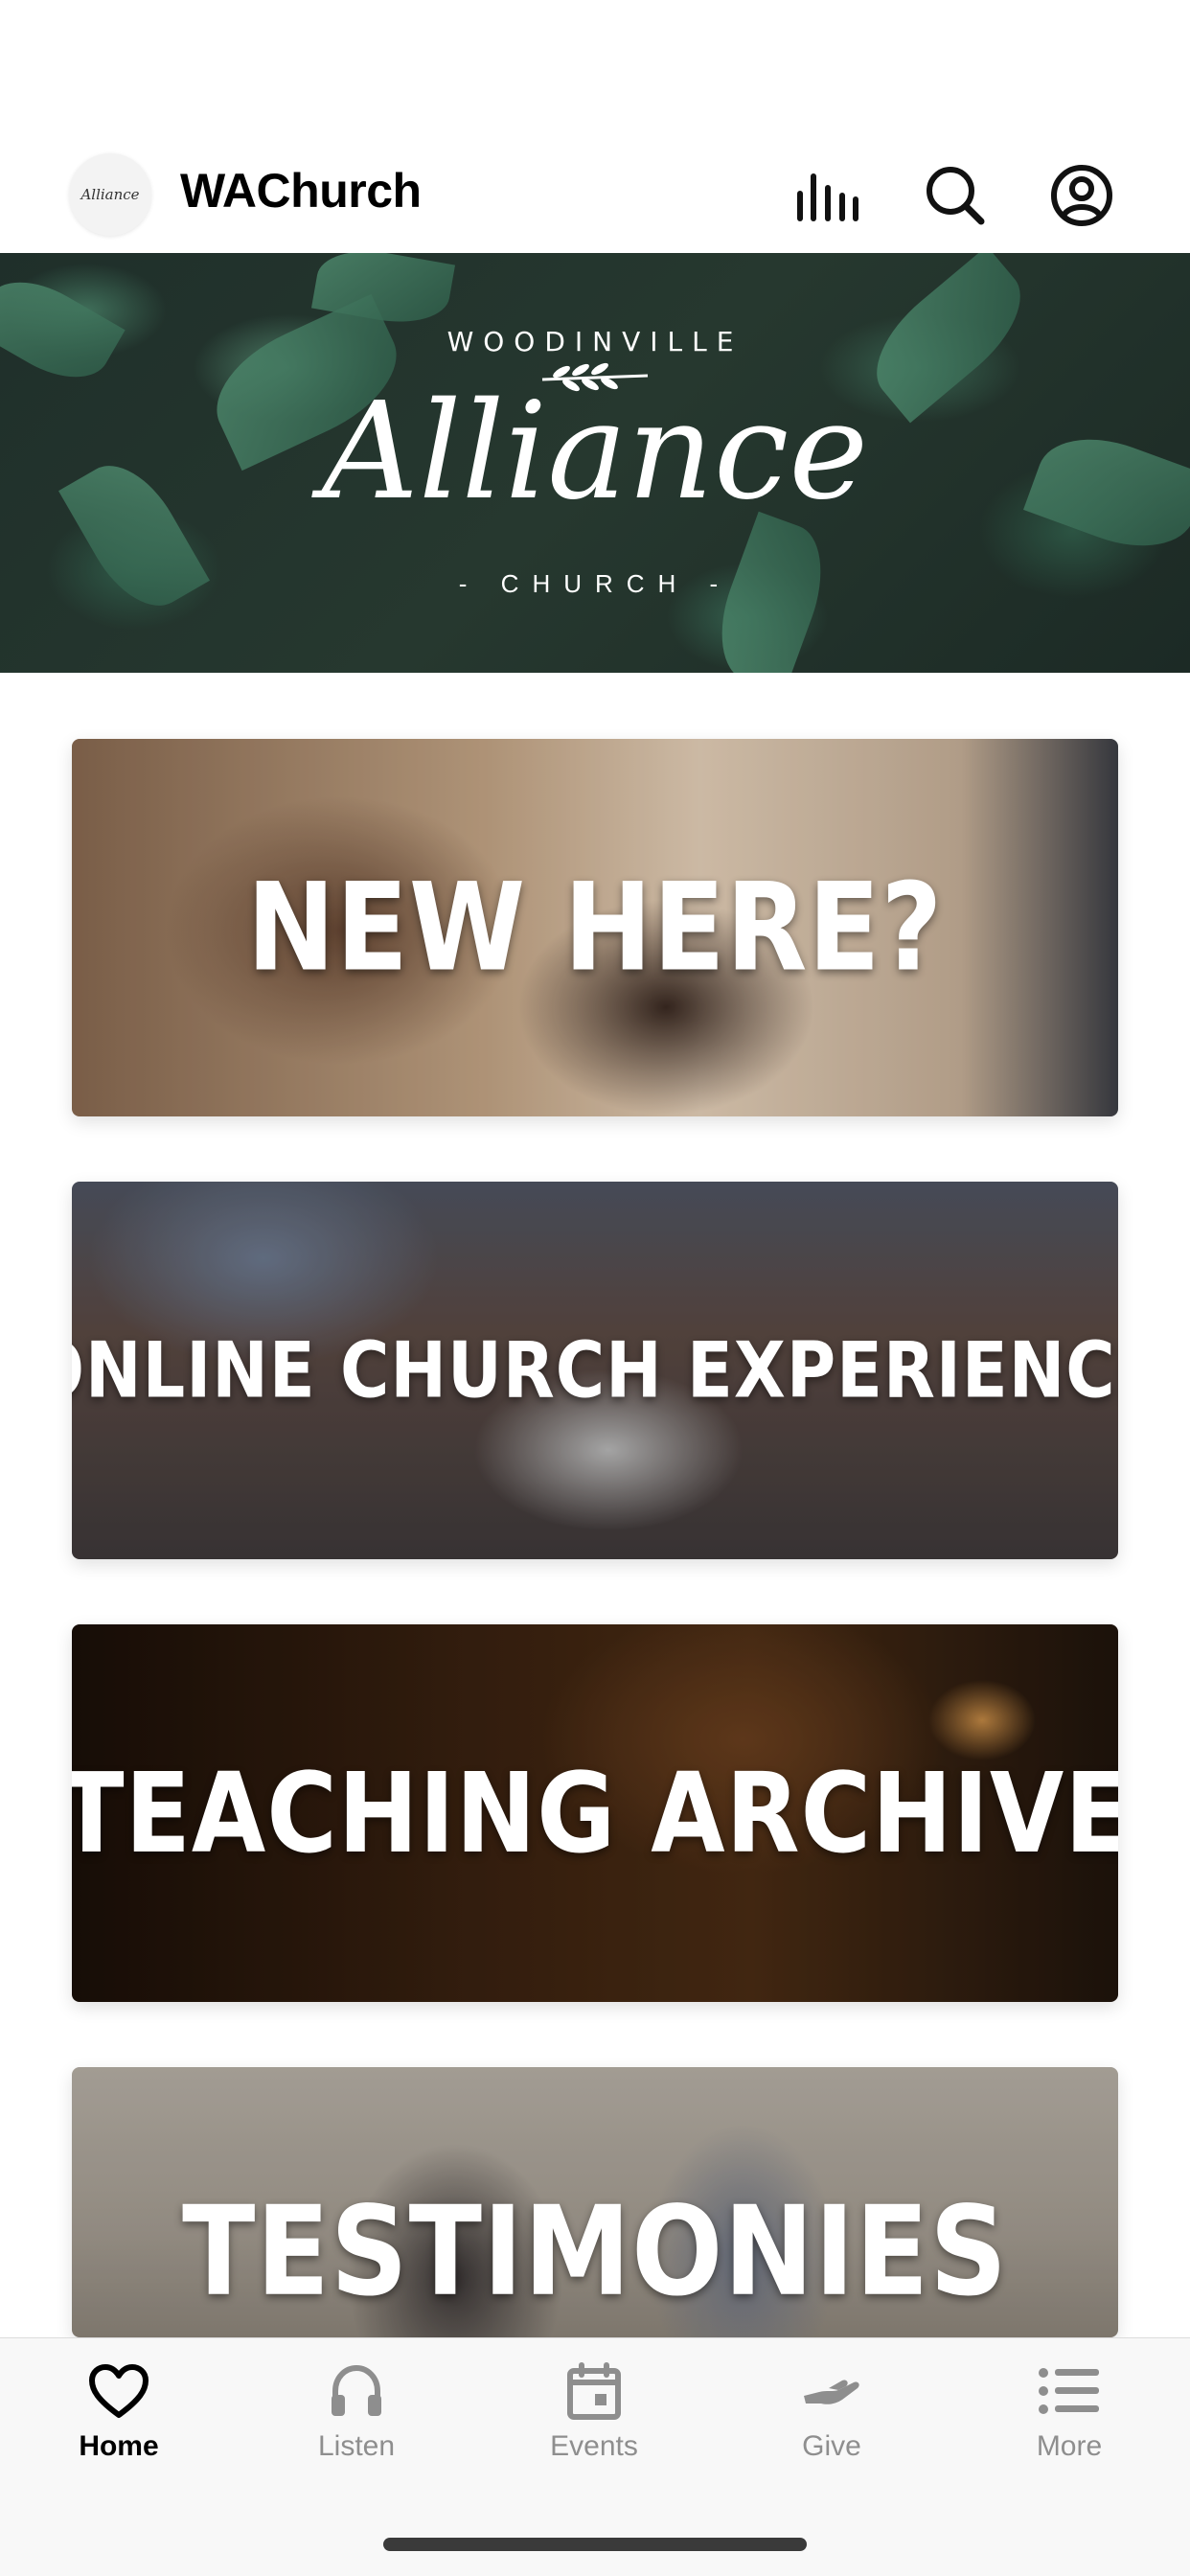 The width and height of the screenshot is (1190, 2576). Describe the element at coordinates (594, 2446) in the screenshot. I see `tab-label: Events` at that location.